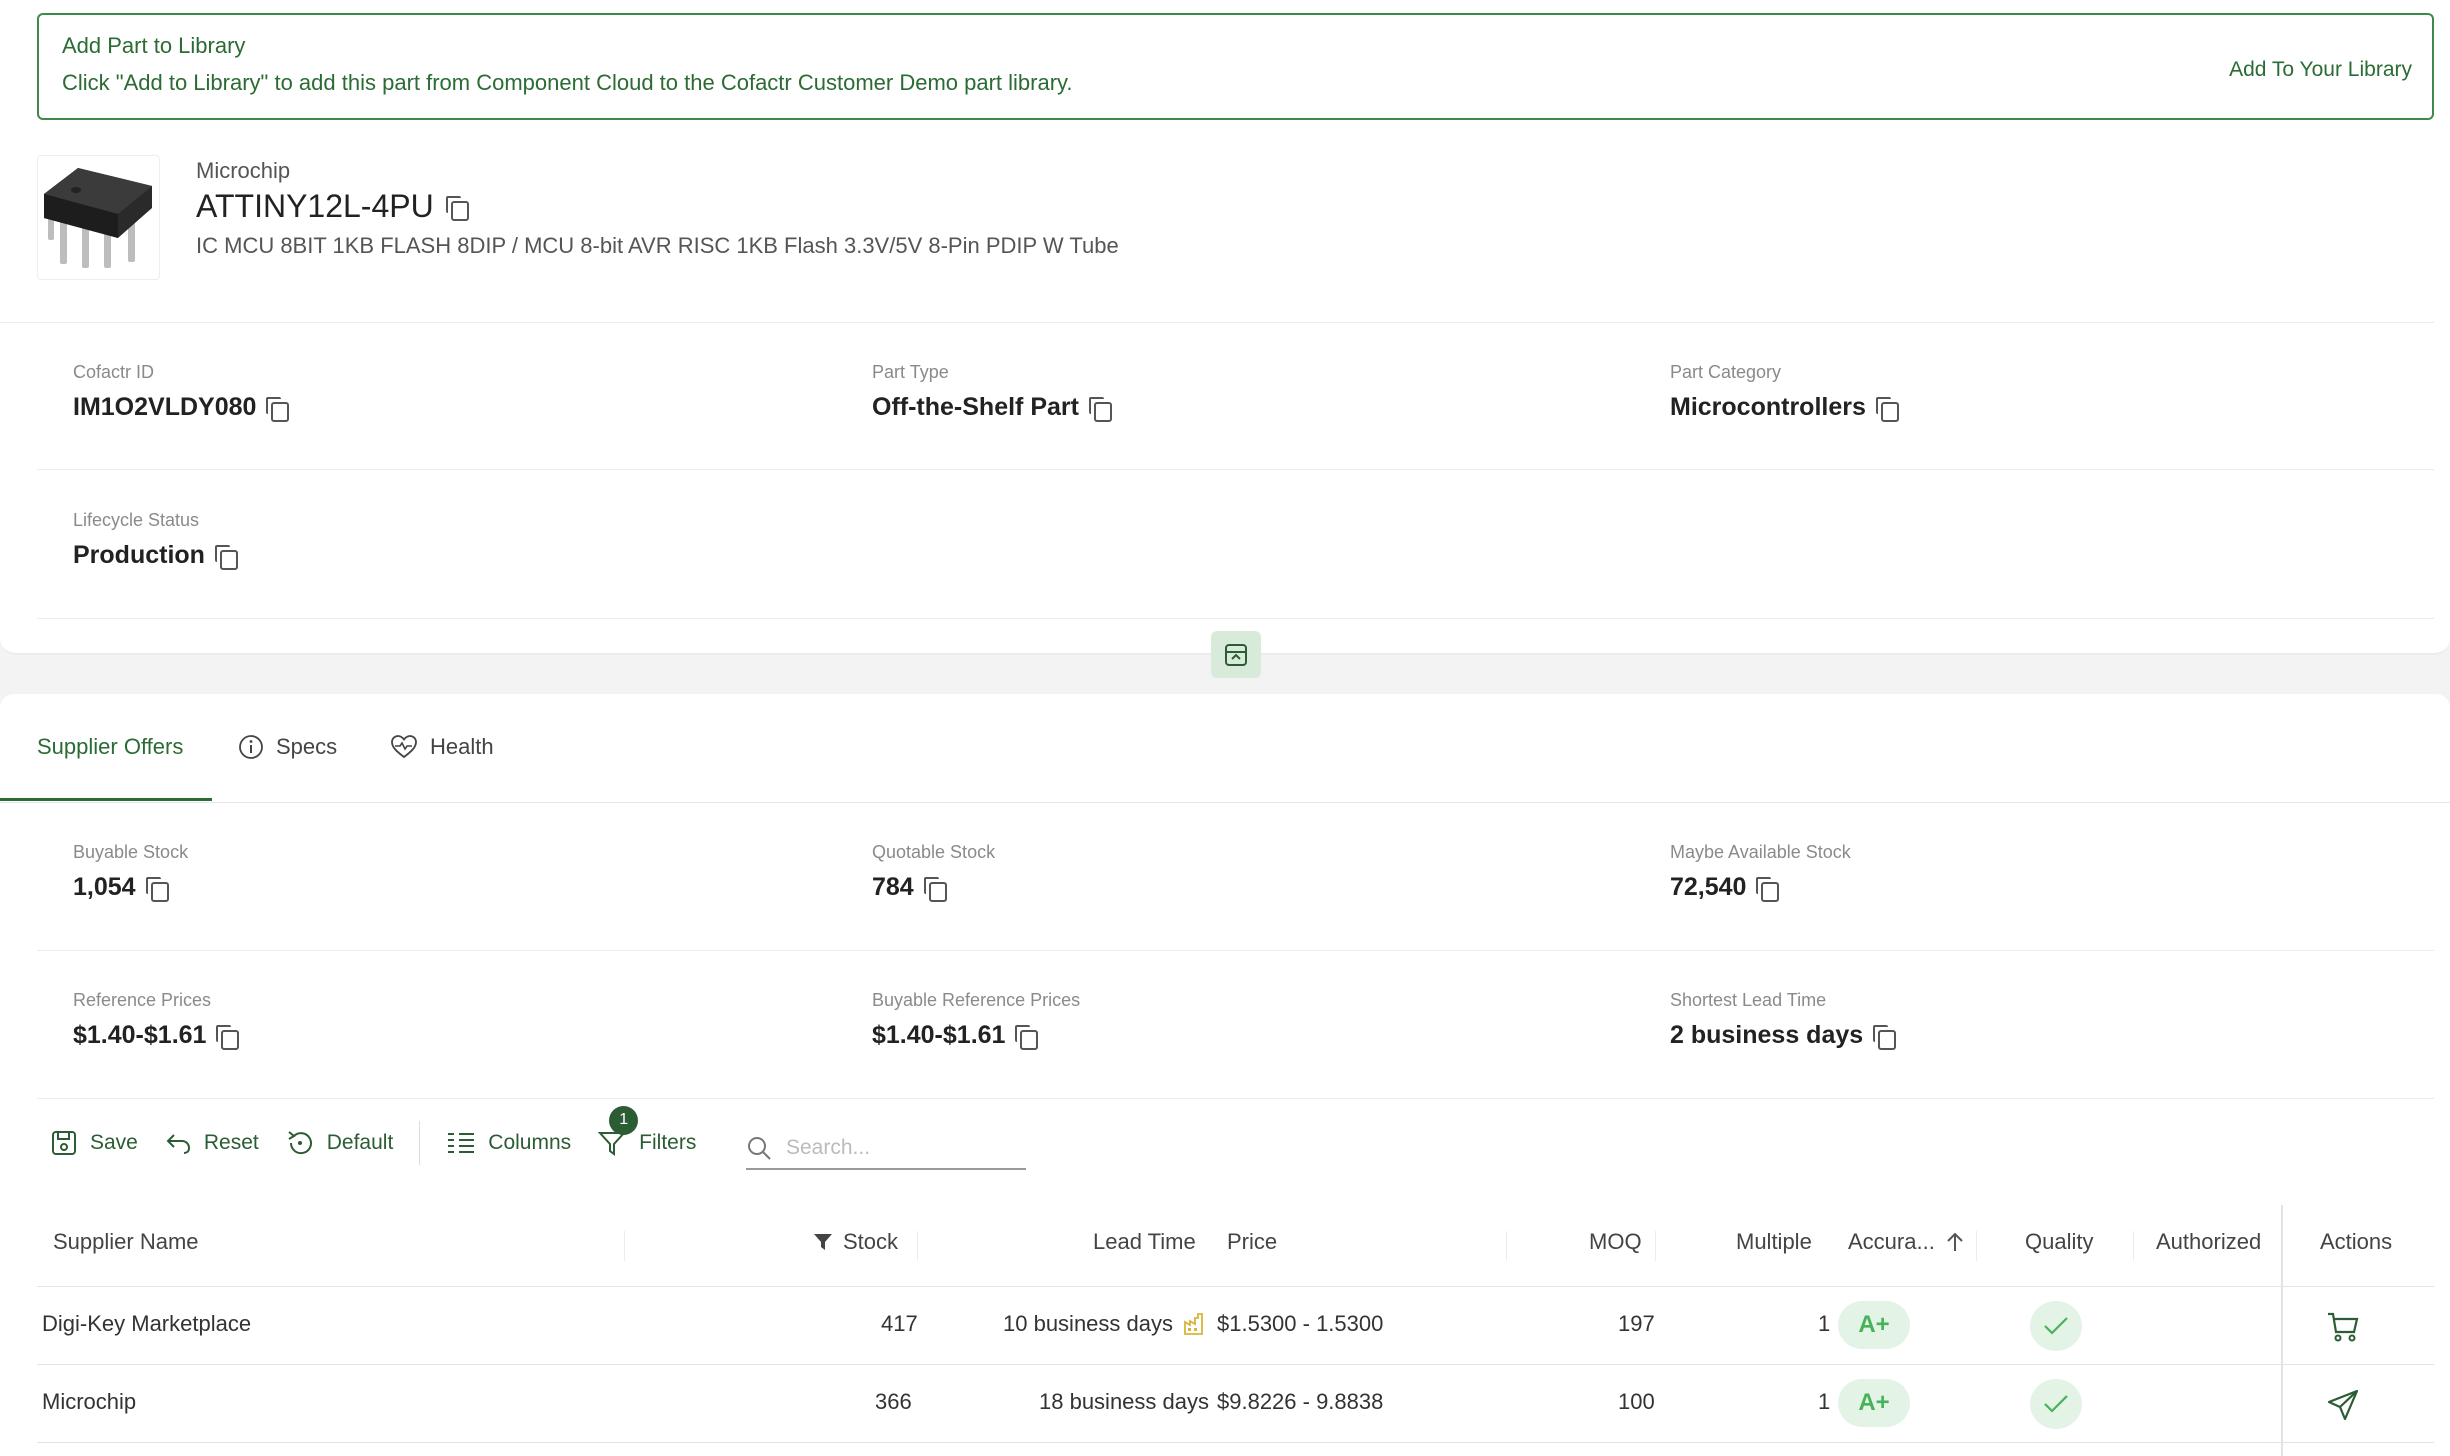 This screenshot has width=2450, height=1456. I want to click on column-header-lead-time: Lead Time, so click(1144, 1242).